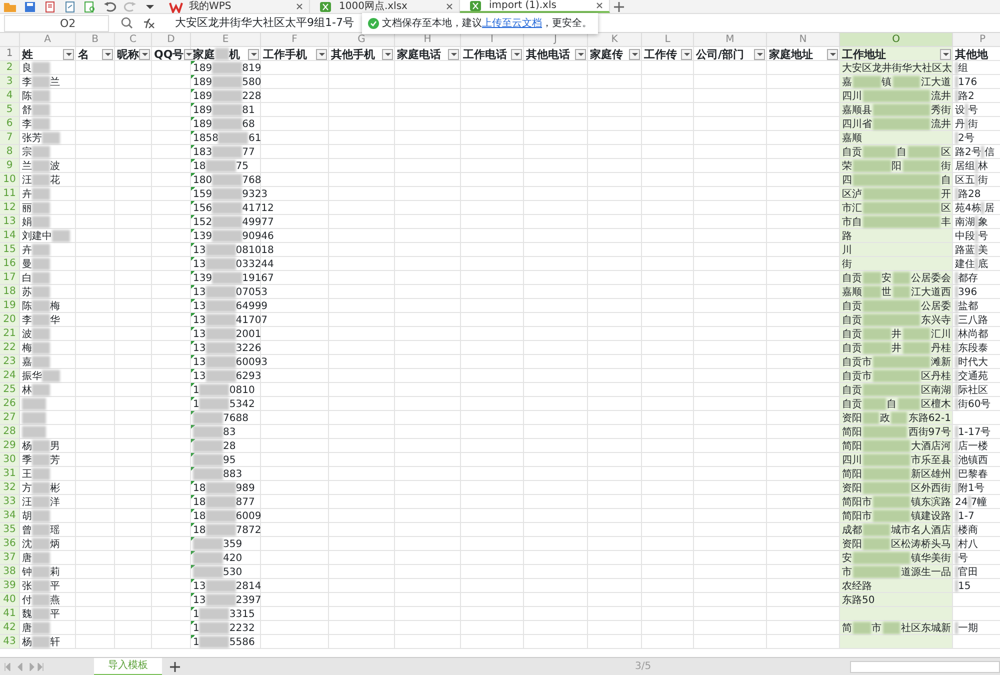  I want to click on corner-cell, so click(10, 40).